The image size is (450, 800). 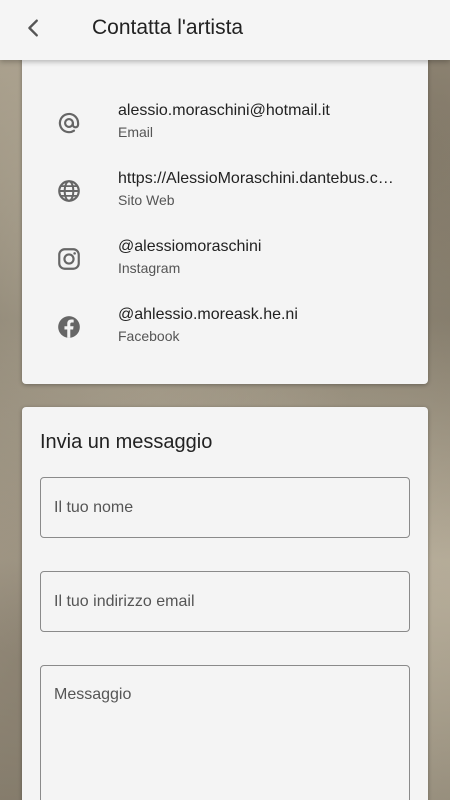 What do you see at coordinates (208, 314) in the screenshot?
I see `contact-facebook-value: @ahlessio.moreask.he.ni` at bounding box center [208, 314].